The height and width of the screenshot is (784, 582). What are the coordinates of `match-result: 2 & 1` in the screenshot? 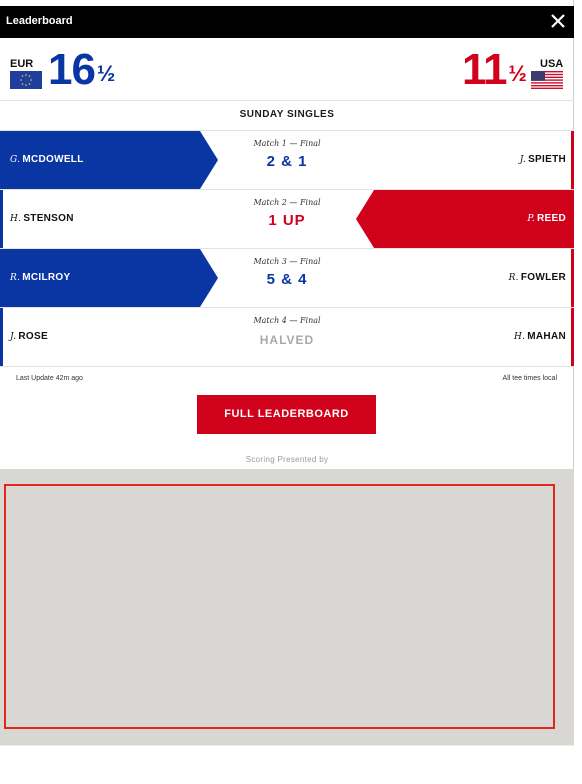 It's located at (287, 161).